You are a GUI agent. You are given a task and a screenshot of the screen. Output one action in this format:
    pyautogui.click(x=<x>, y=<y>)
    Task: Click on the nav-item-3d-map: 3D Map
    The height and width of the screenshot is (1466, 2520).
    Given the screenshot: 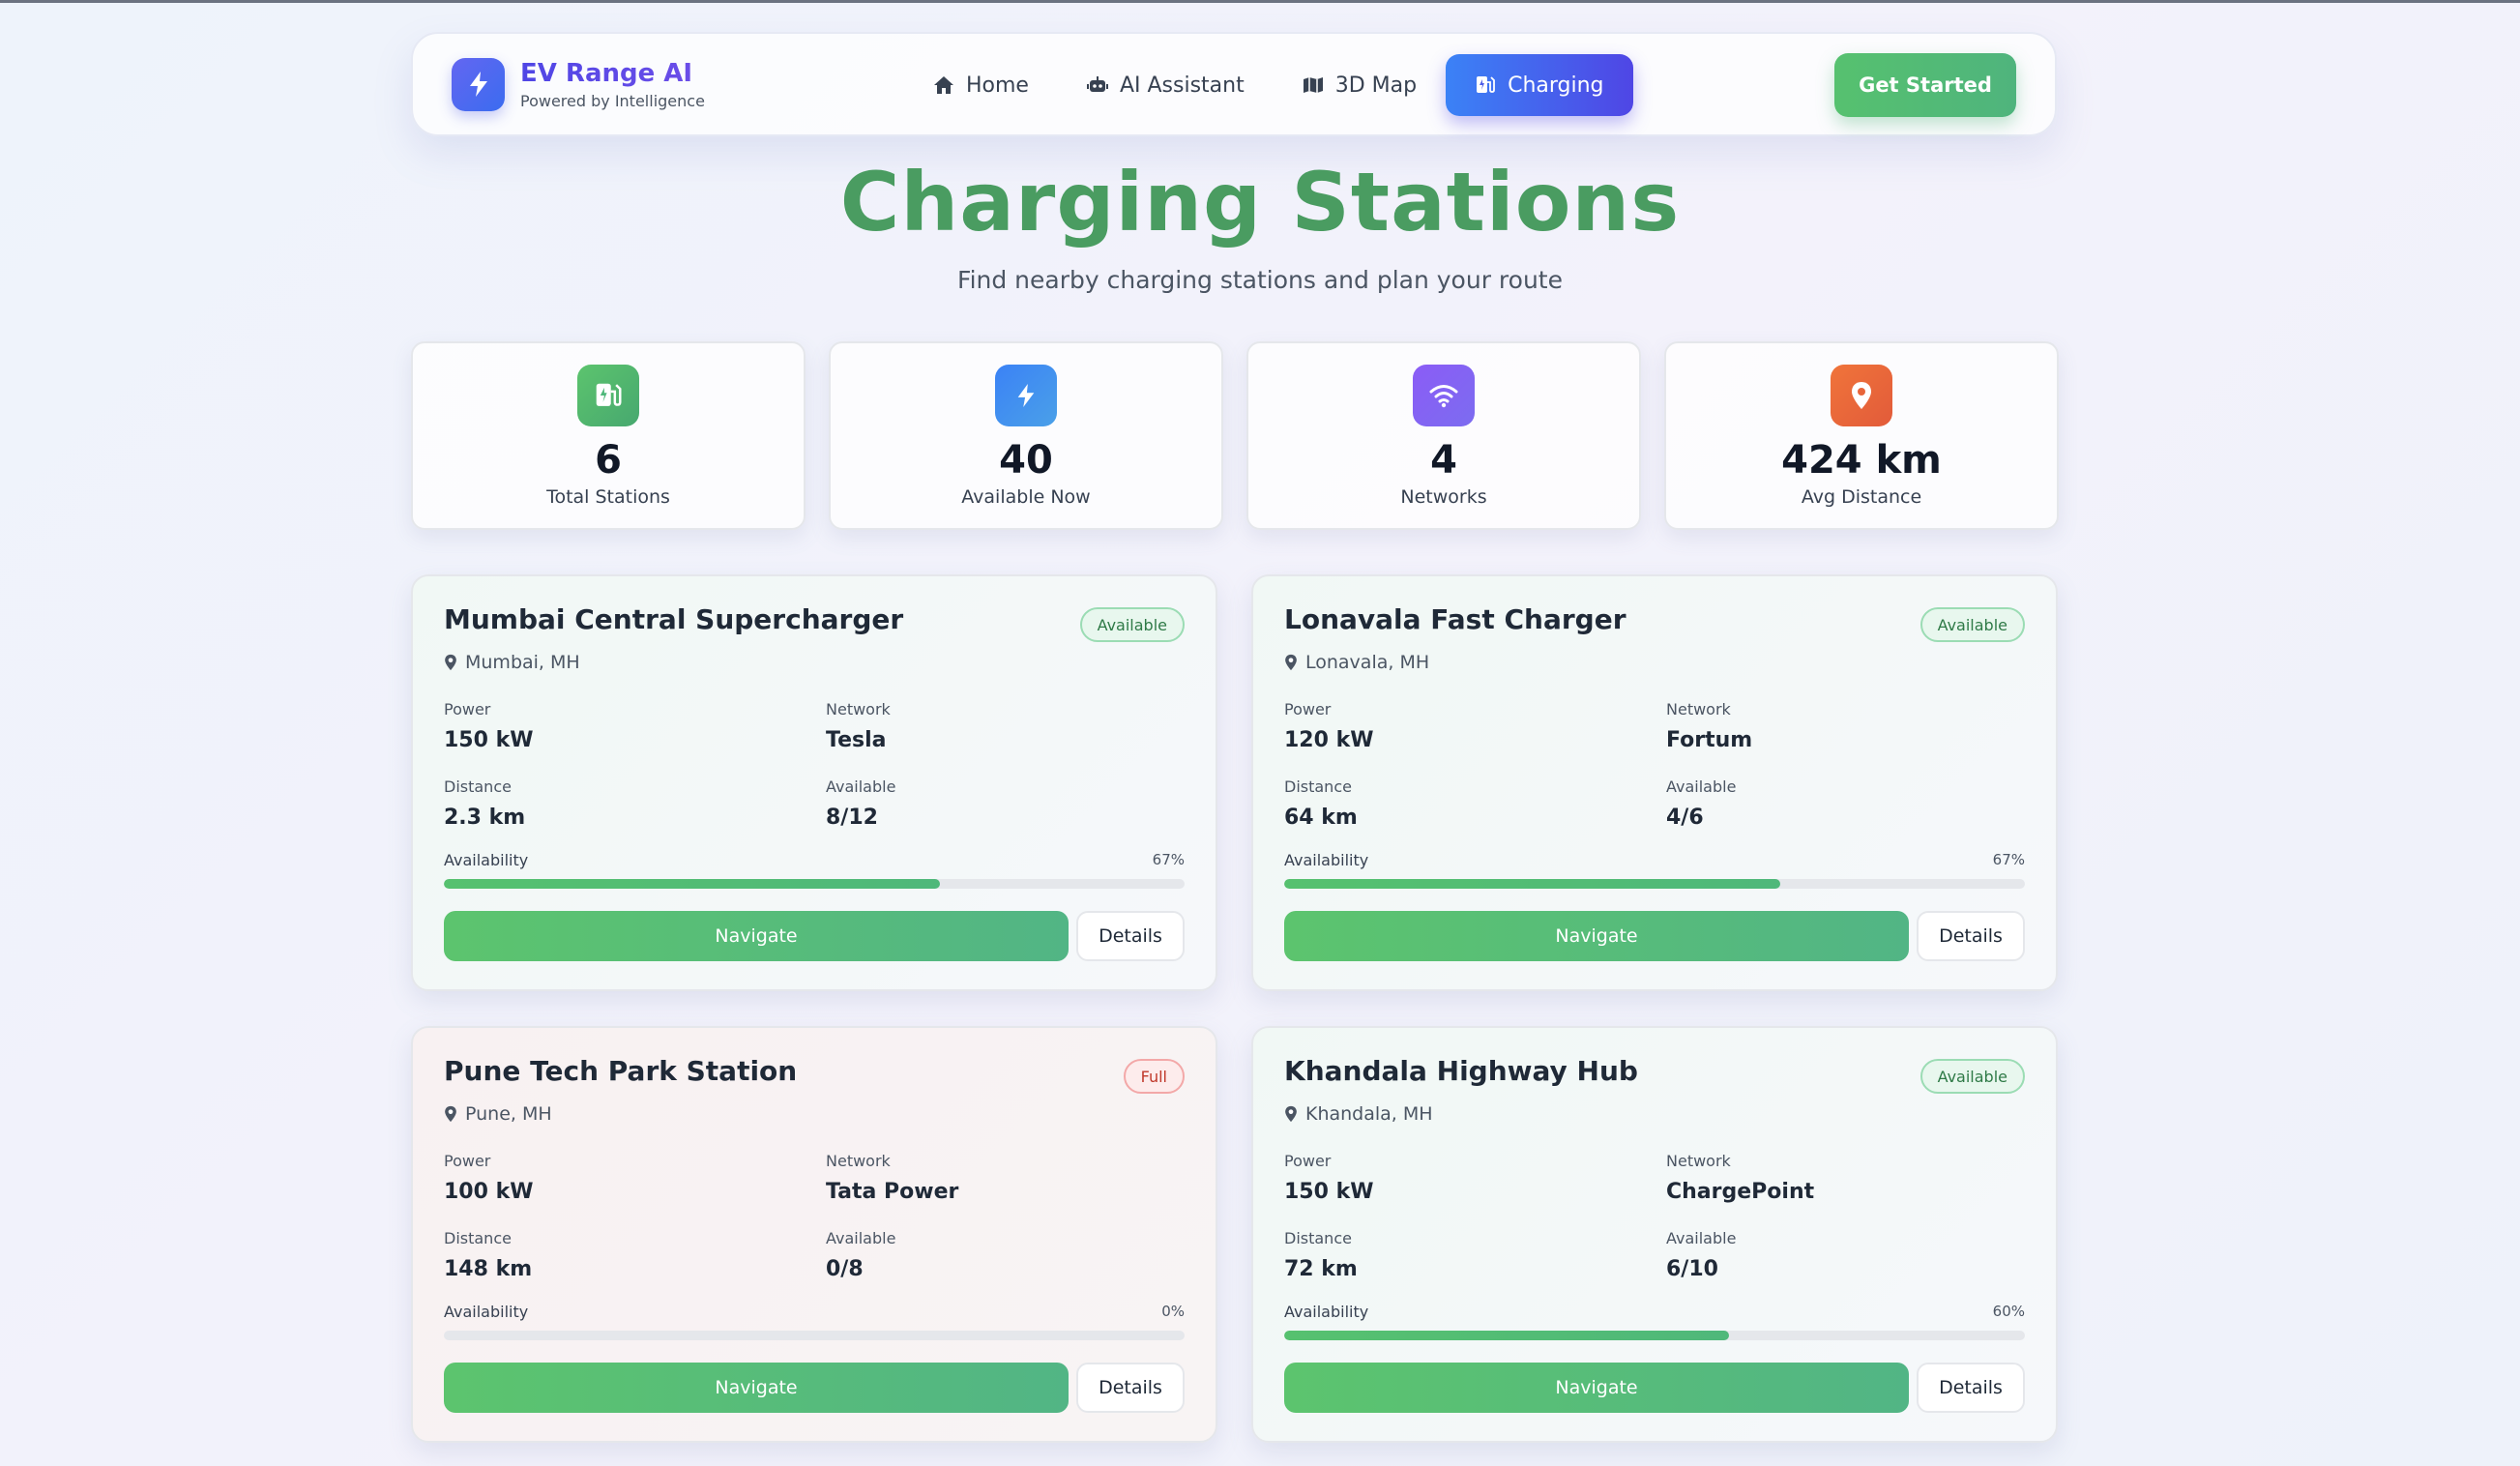 What is the action you would take?
    pyautogui.click(x=1360, y=85)
    